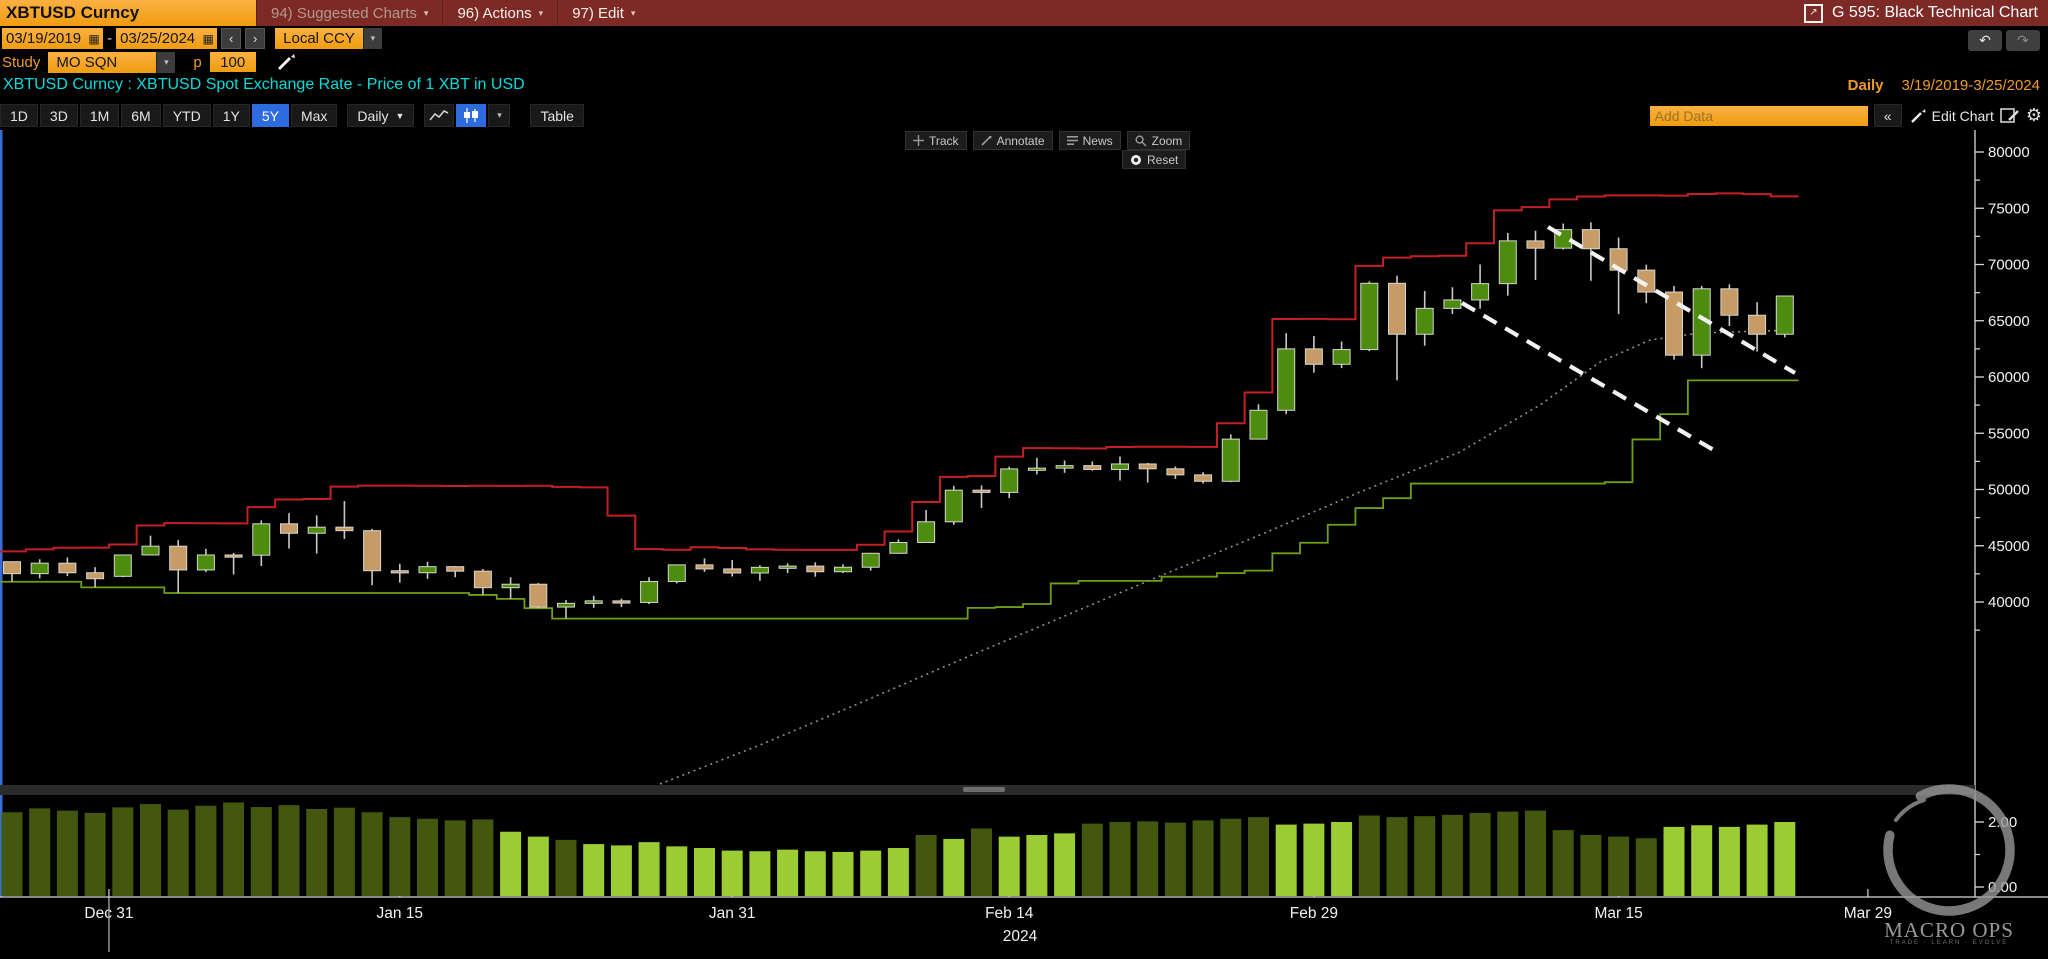 The width and height of the screenshot is (2048, 959). What do you see at coordinates (2002, 822) in the screenshot?
I see `svg-text: 2.00` at bounding box center [2002, 822].